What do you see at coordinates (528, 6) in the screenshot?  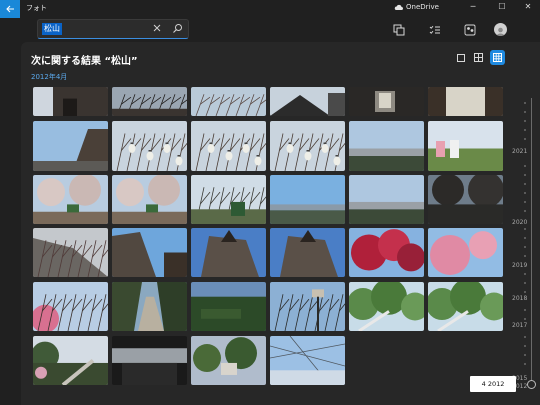 I see `close-button: ✕` at bounding box center [528, 6].